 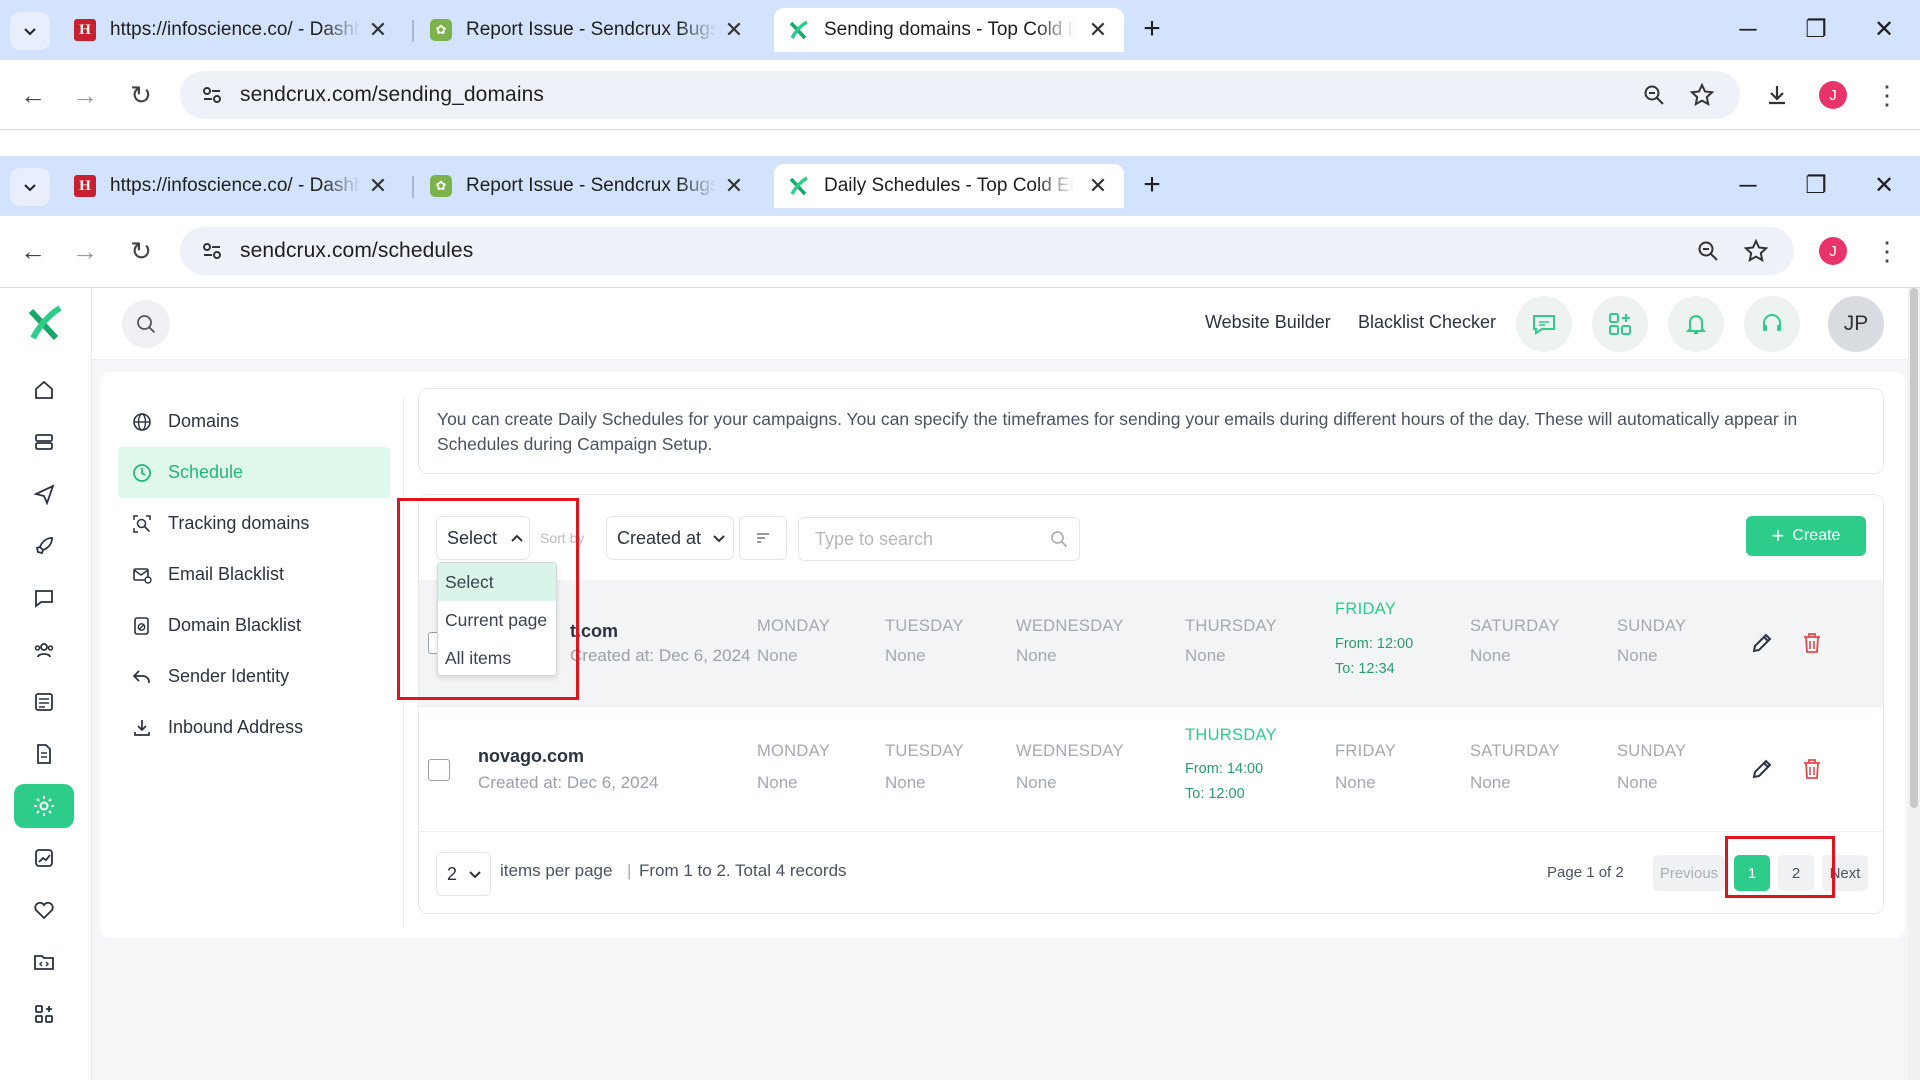 I want to click on rocket-icon, so click(x=44, y=546).